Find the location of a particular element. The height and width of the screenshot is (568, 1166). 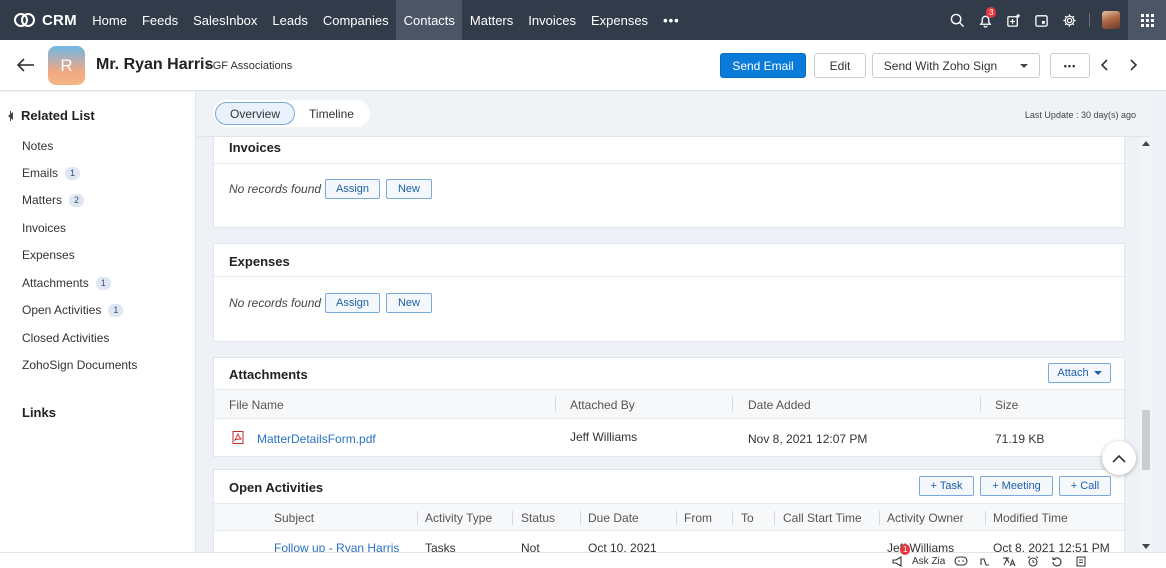

expenses-empty-text: No records found is located at coordinates (275, 303).